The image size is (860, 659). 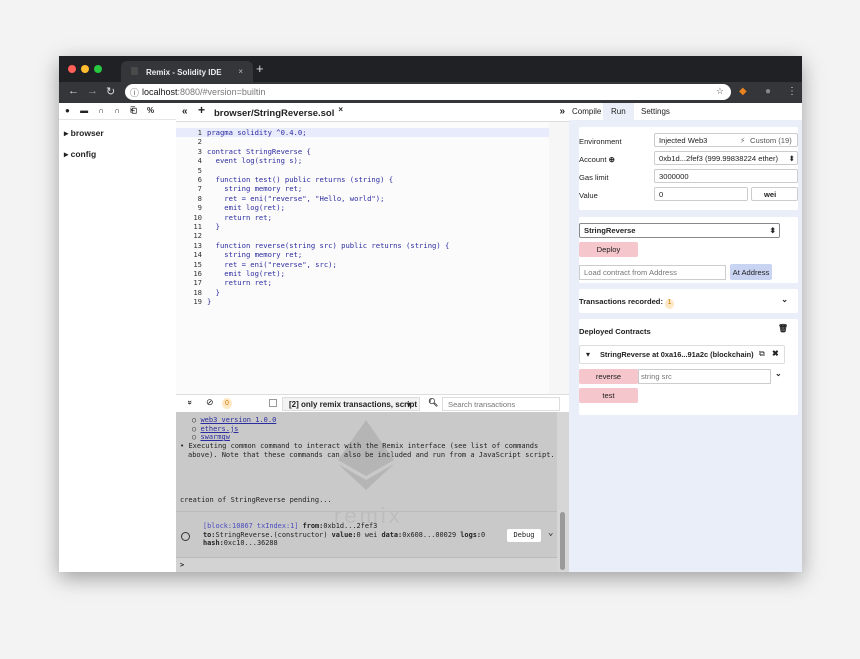 What do you see at coordinates (608, 249) in the screenshot?
I see `deploy-button: Deploy` at bounding box center [608, 249].